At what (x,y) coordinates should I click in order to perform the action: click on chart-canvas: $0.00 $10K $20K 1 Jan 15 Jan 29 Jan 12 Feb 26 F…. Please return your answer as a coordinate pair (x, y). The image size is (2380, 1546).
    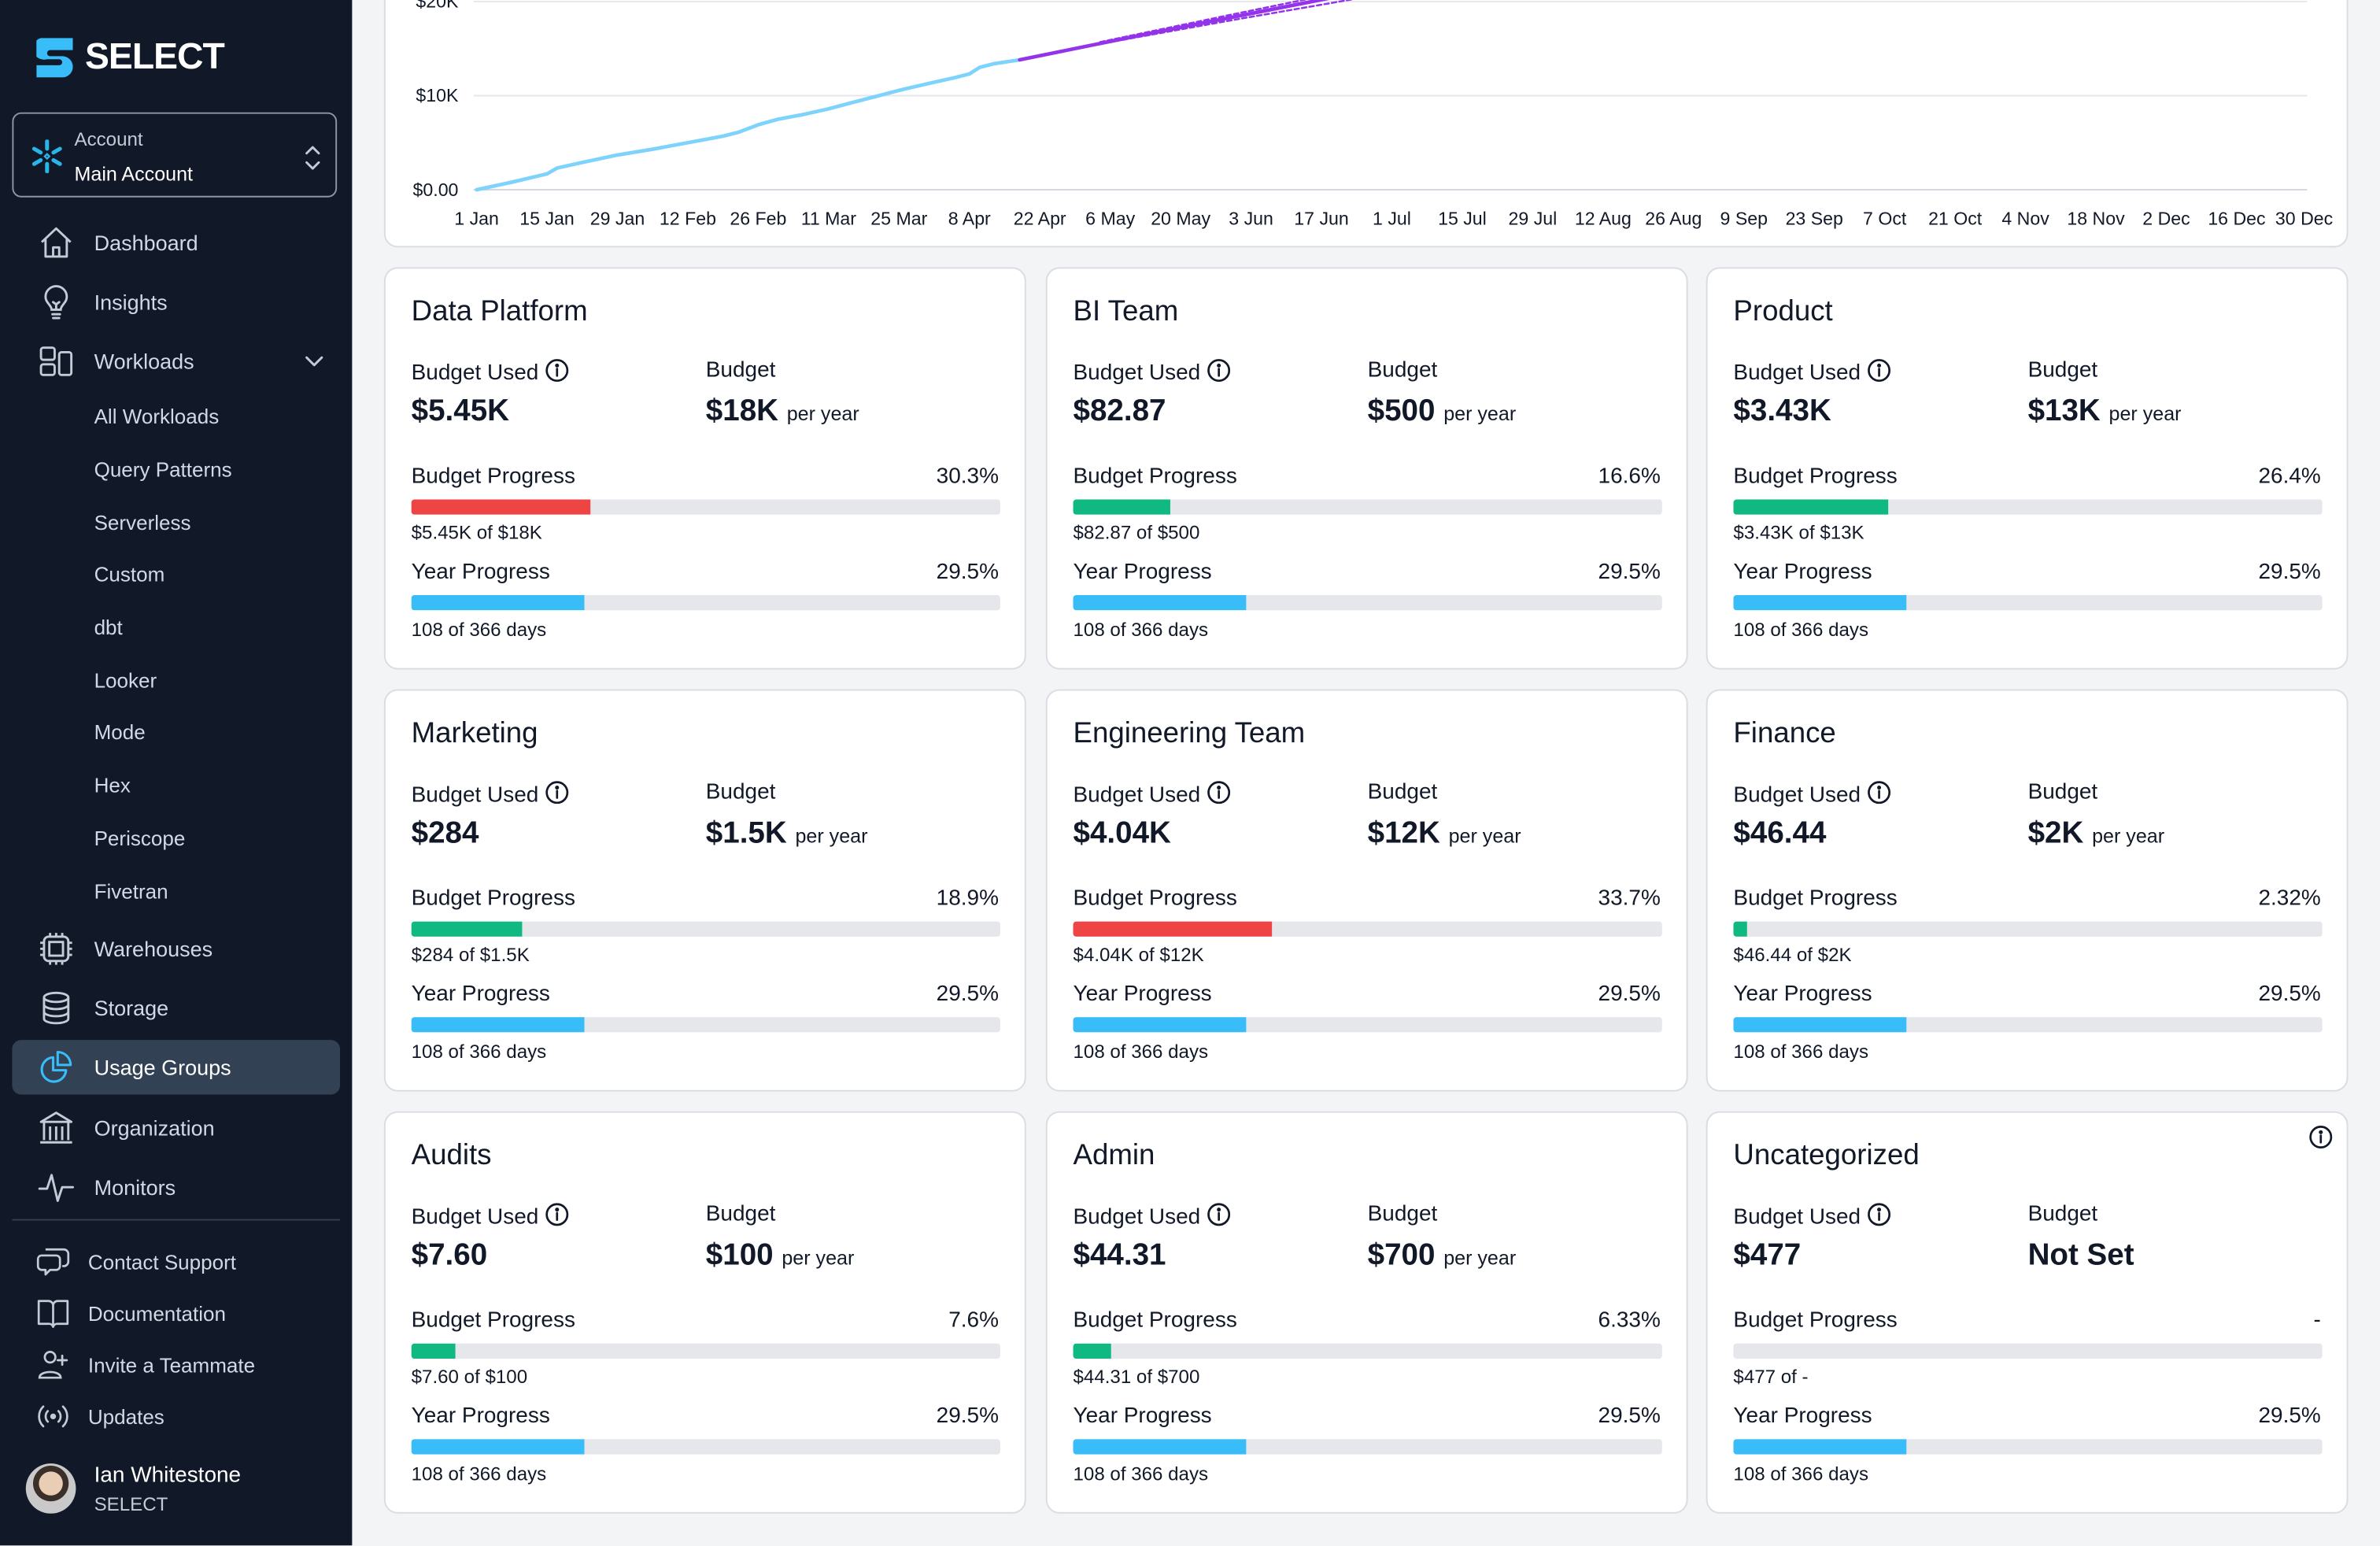
    Looking at the image, I should click on (1373, 114).